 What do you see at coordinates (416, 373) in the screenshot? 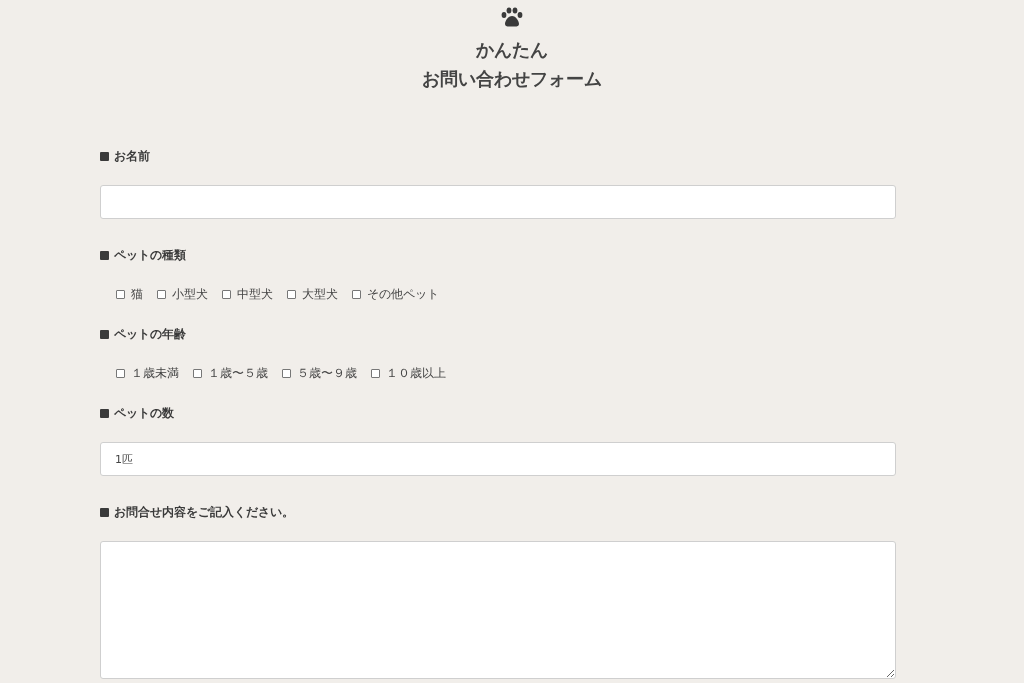
I see `checkbox-label: １０歳以上` at bounding box center [416, 373].